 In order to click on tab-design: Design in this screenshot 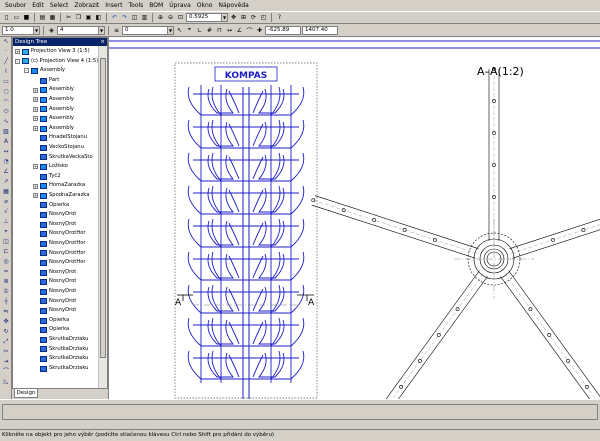, I will do `click(26, 393)`.